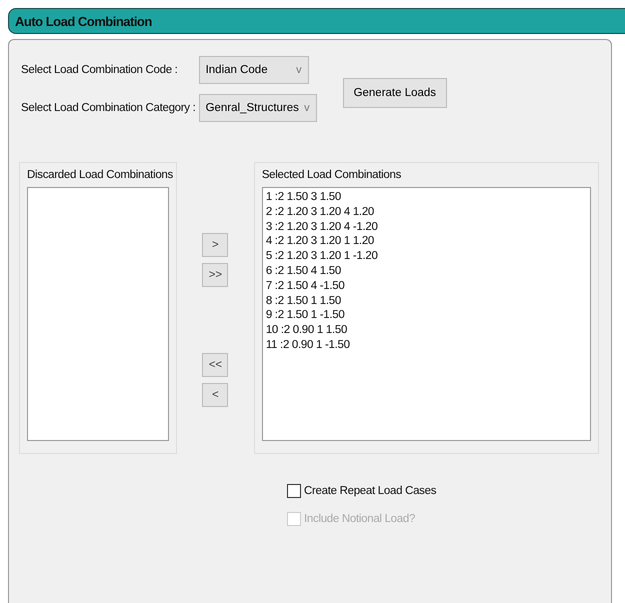 Image resolution: width=625 pixels, height=603 pixels. What do you see at coordinates (426, 286) in the screenshot?
I see `list-item: 7 :2 1.50 4 -1.50` at bounding box center [426, 286].